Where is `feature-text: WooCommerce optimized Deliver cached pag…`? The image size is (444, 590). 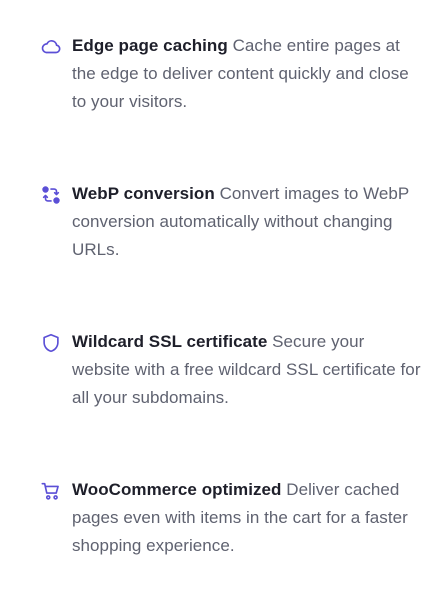
feature-text: WooCommerce optimized Deliver cached pag… is located at coordinates (248, 518).